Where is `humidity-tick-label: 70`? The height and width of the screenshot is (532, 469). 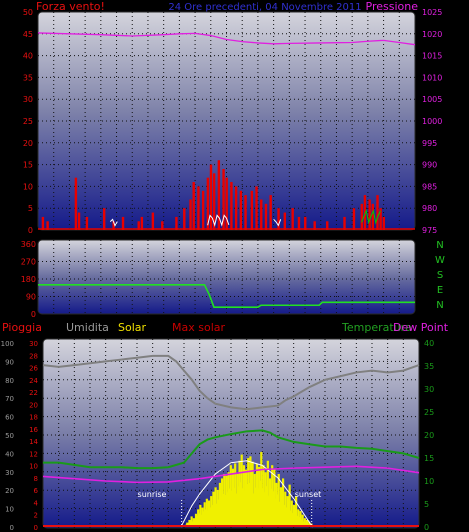
humidity-tick-label: 70 is located at coordinates (9, 399).